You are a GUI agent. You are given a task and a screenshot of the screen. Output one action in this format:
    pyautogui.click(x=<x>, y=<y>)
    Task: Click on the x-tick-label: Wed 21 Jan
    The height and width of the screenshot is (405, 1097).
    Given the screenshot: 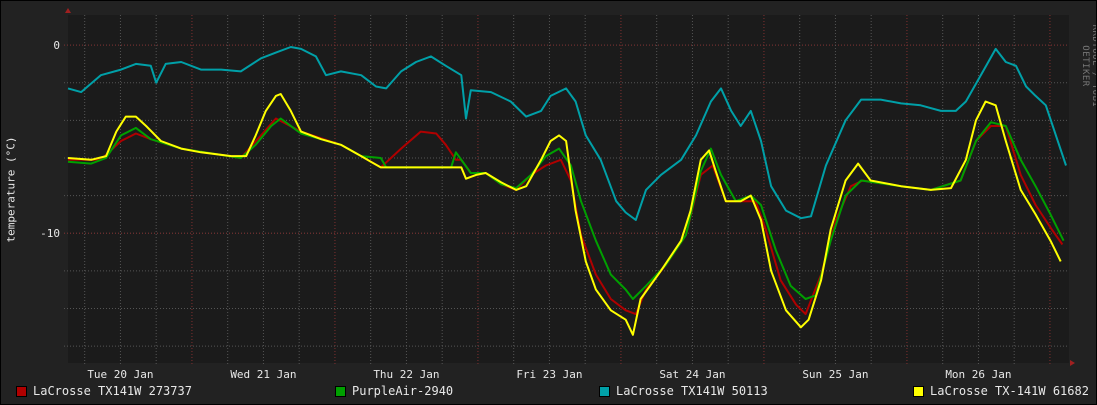 What is the action you would take?
    pyautogui.click(x=263, y=374)
    